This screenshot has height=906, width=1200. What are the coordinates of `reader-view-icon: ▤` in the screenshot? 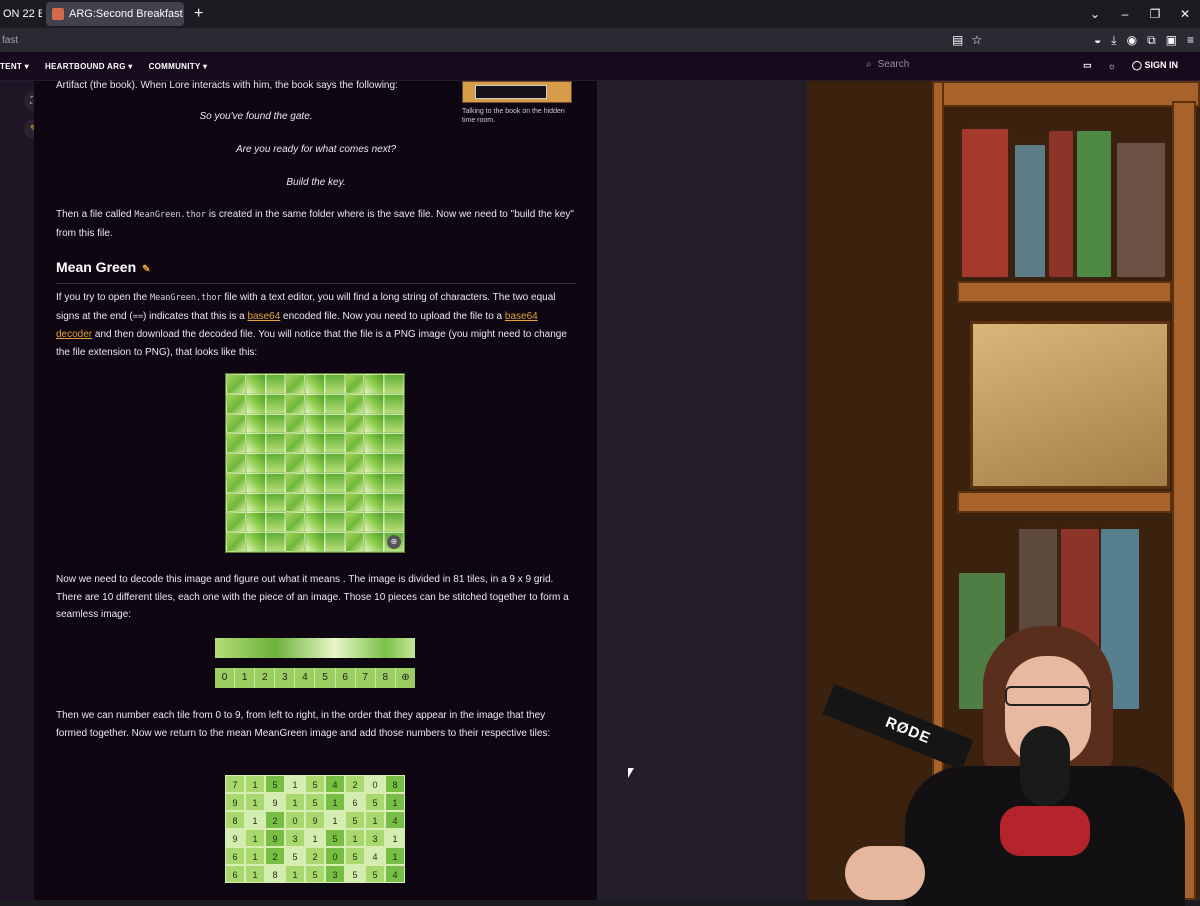 It's located at (957, 40).